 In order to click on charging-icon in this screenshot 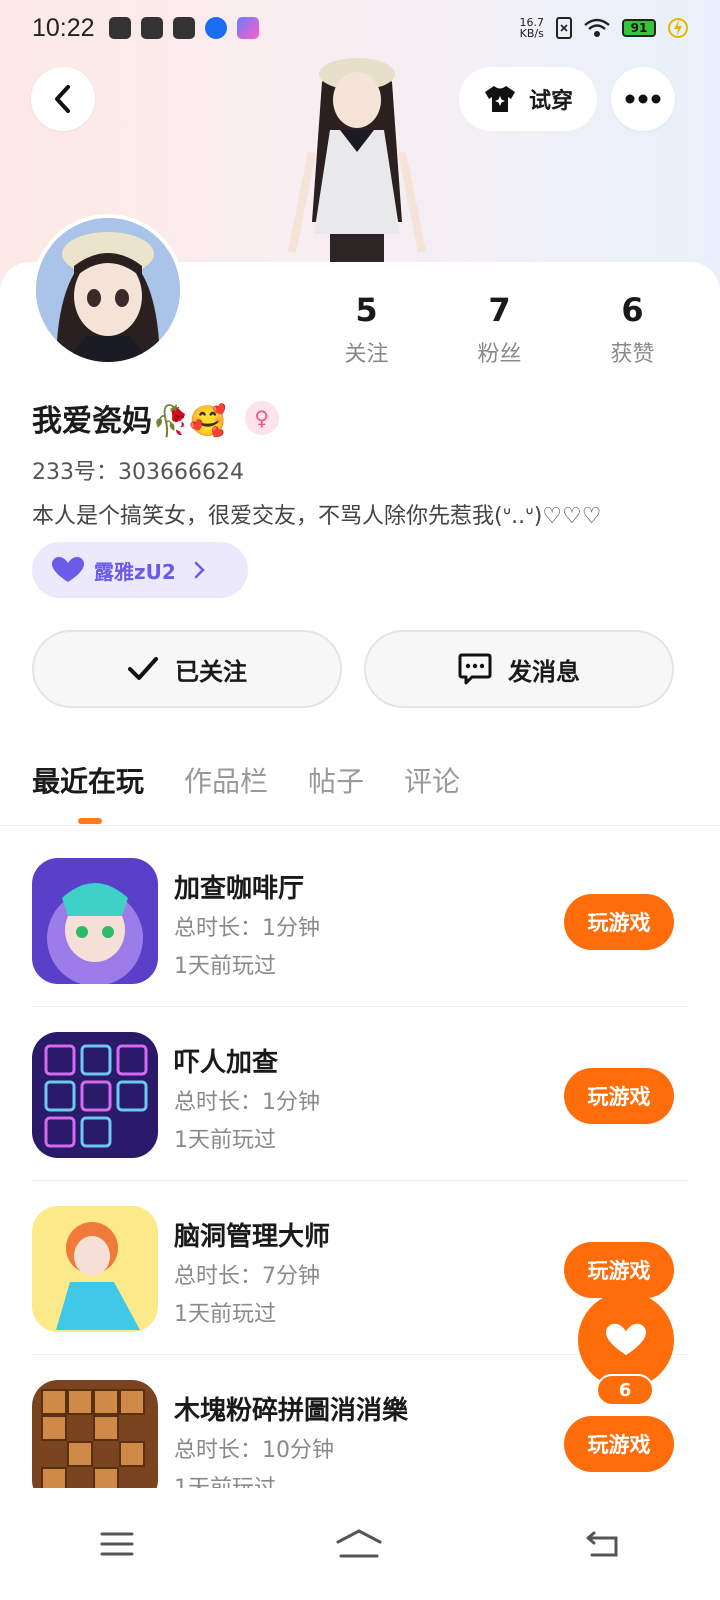, I will do `click(678, 28)`.